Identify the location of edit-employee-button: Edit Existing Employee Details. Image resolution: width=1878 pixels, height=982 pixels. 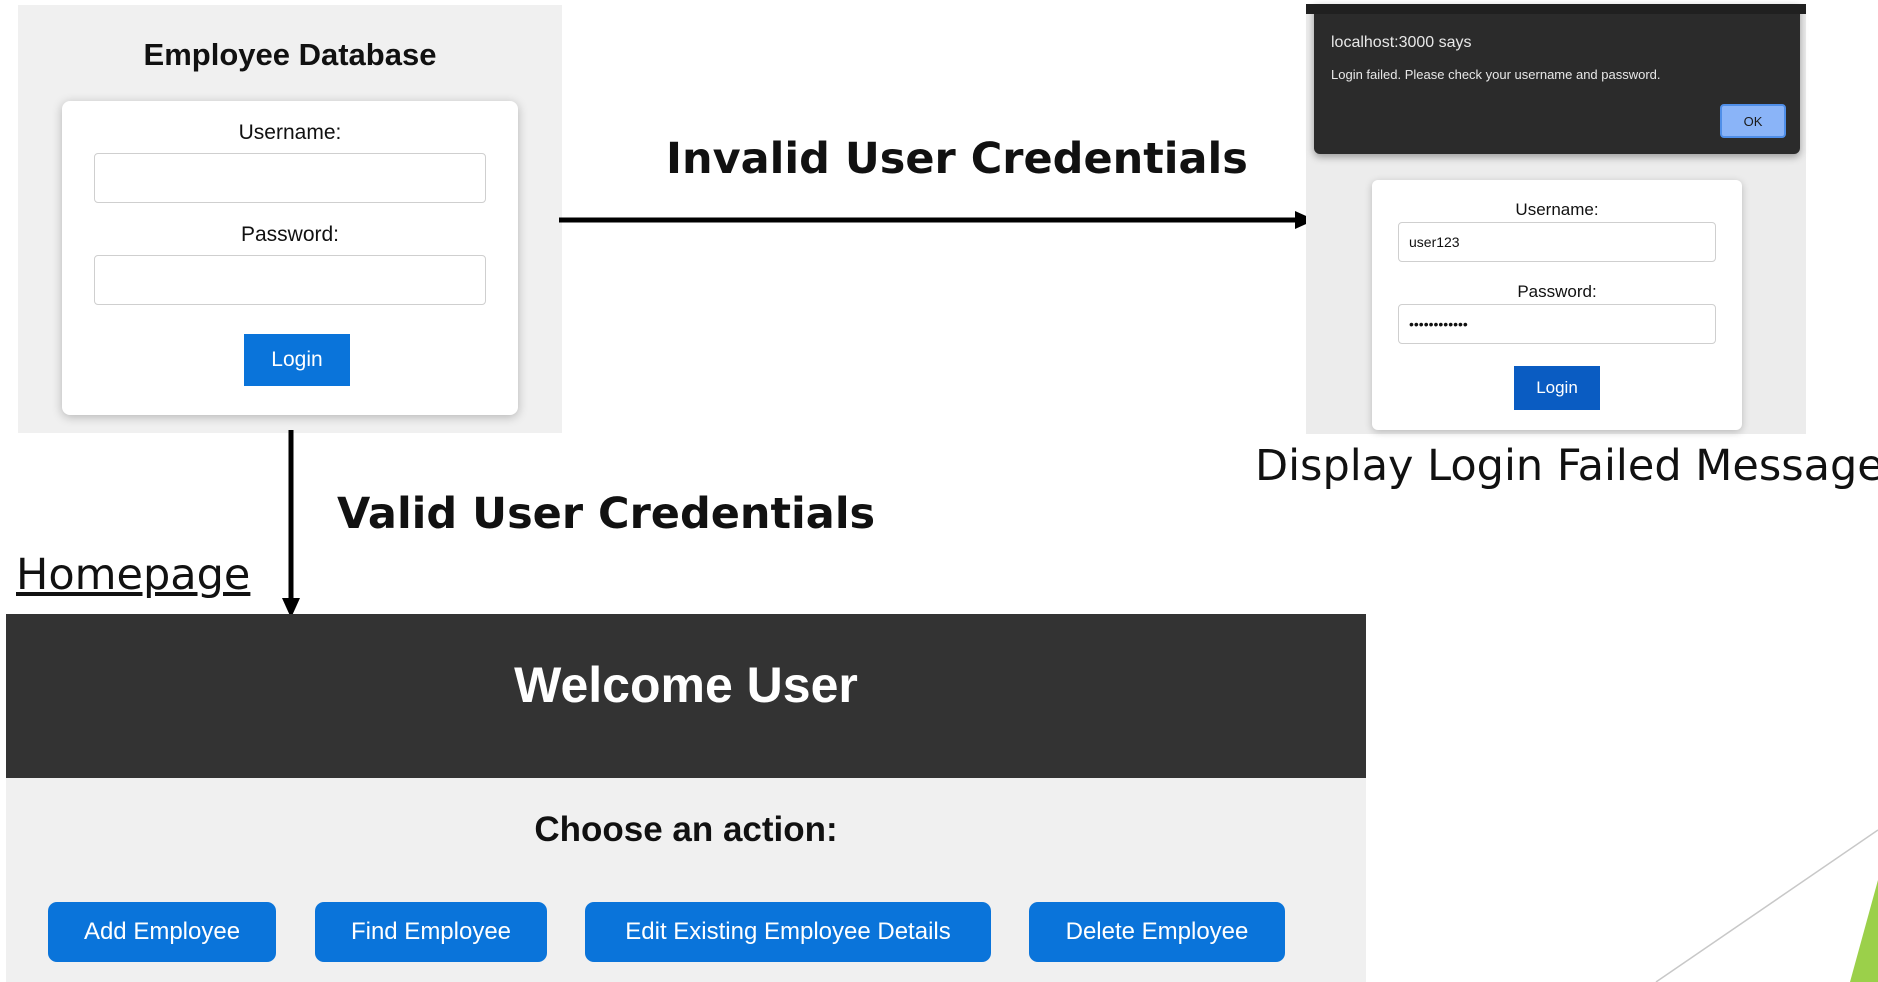
(788, 932).